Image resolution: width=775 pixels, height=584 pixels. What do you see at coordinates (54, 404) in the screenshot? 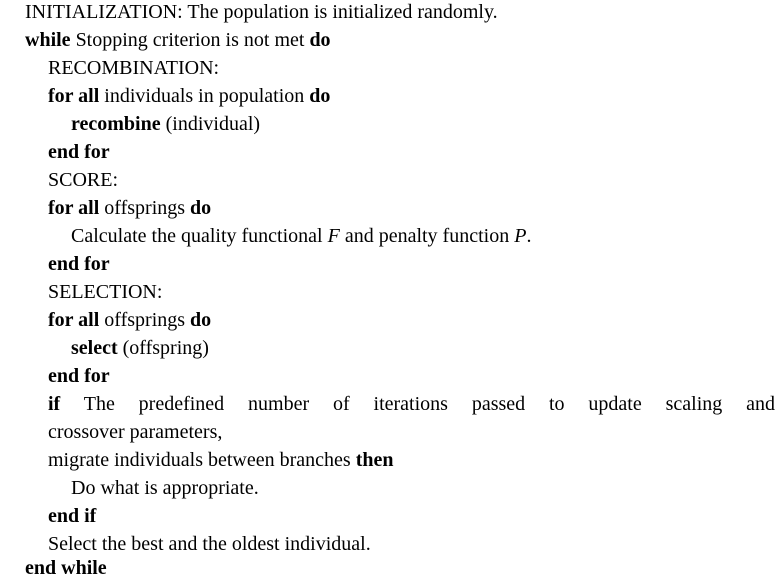
I see `keyword-if: if` at bounding box center [54, 404].